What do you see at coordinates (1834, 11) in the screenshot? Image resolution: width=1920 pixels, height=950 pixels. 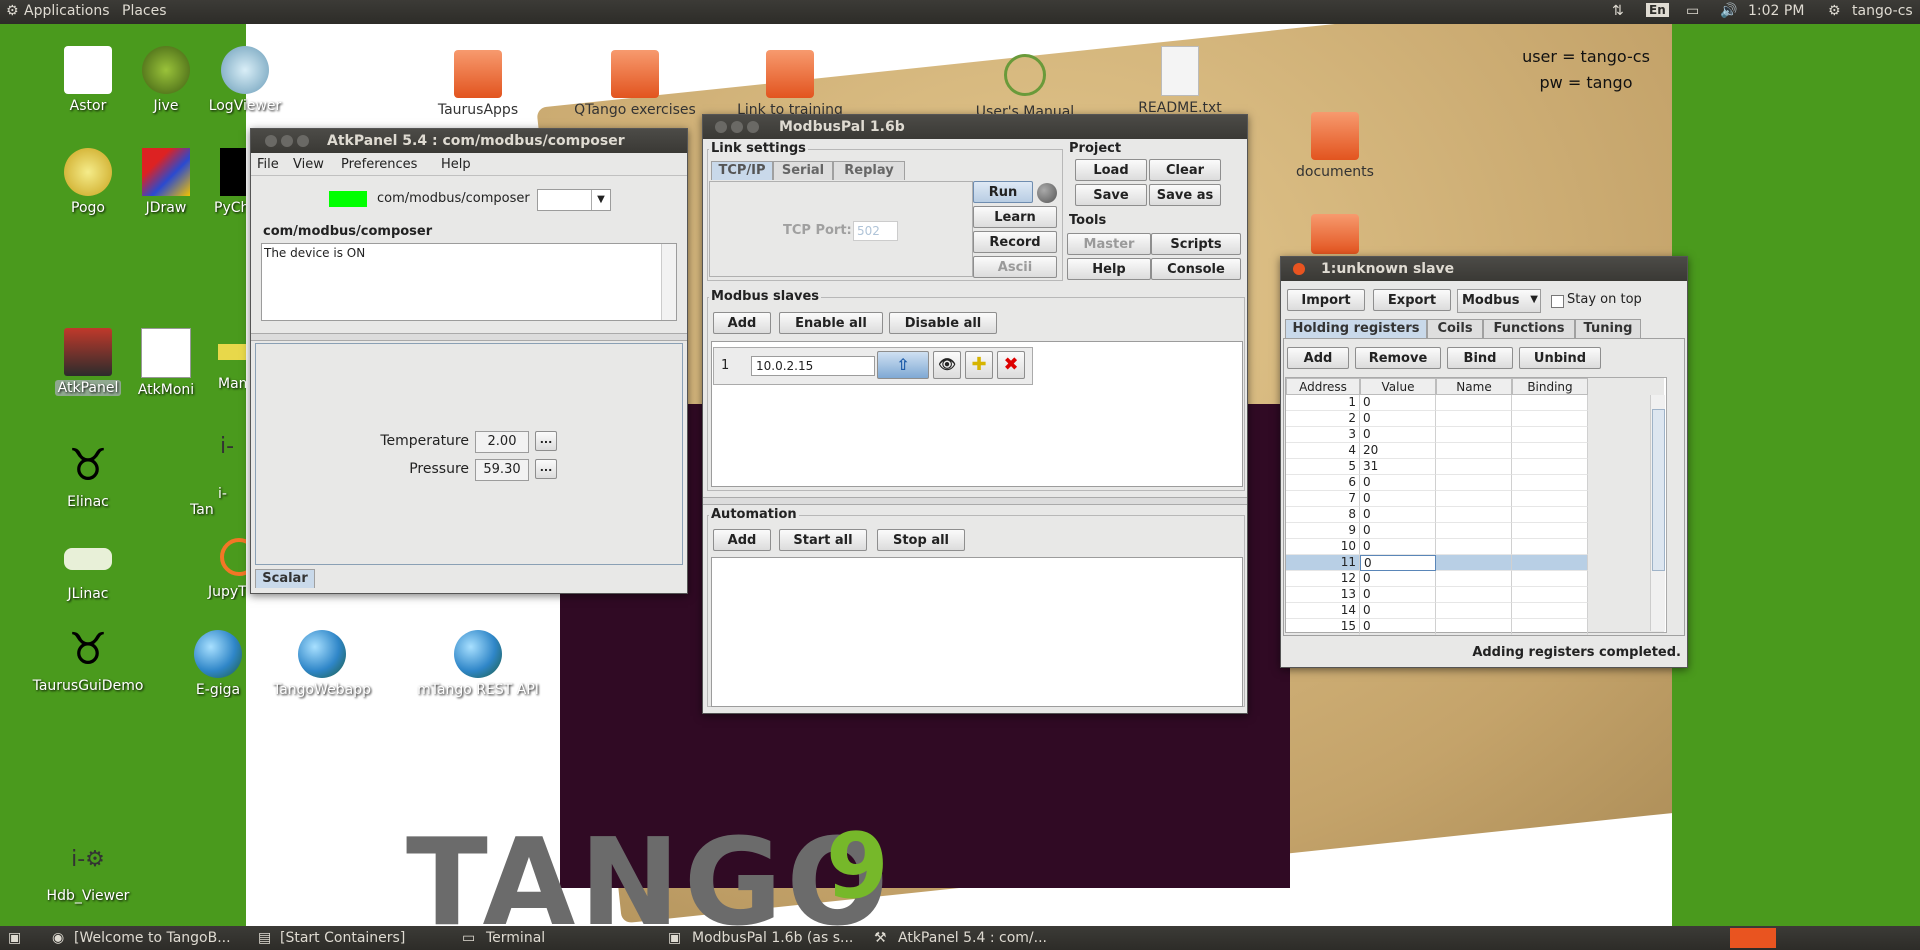 I see `settings-gear-icon: ⚙` at bounding box center [1834, 11].